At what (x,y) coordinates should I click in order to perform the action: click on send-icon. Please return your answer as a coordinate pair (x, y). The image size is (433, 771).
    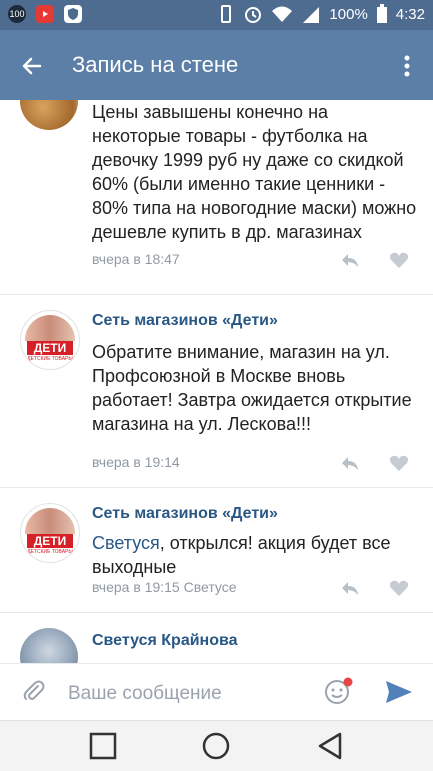
    Looking at the image, I should click on (399, 692).